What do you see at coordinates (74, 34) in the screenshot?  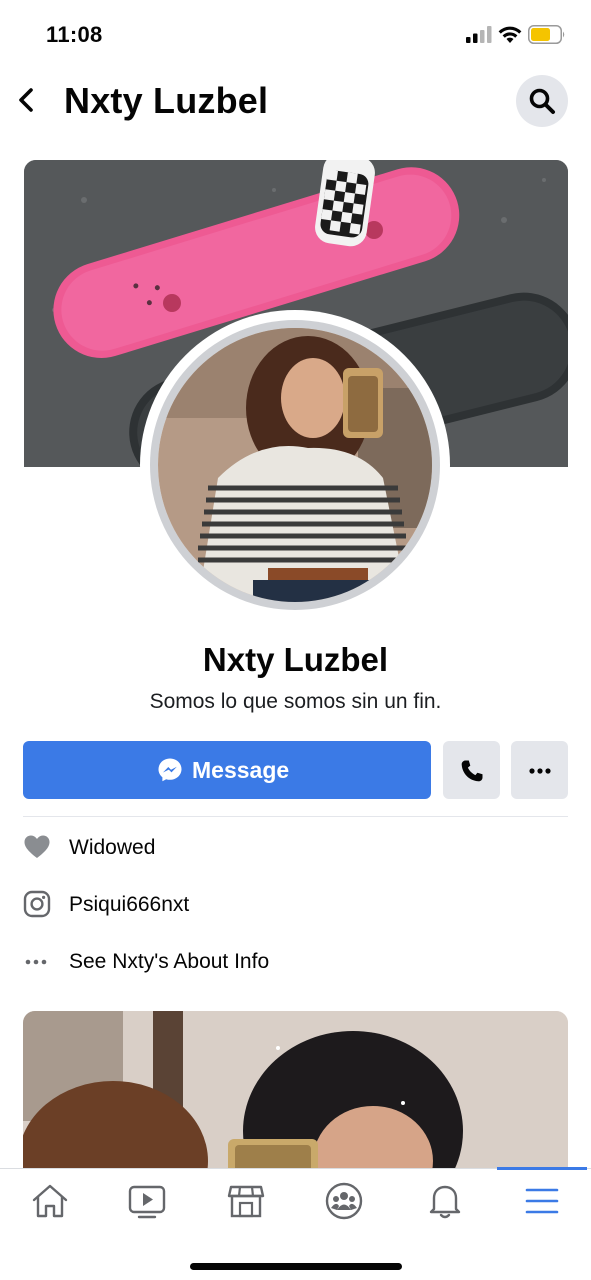 I see `status-time: 11:08` at bounding box center [74, 34].